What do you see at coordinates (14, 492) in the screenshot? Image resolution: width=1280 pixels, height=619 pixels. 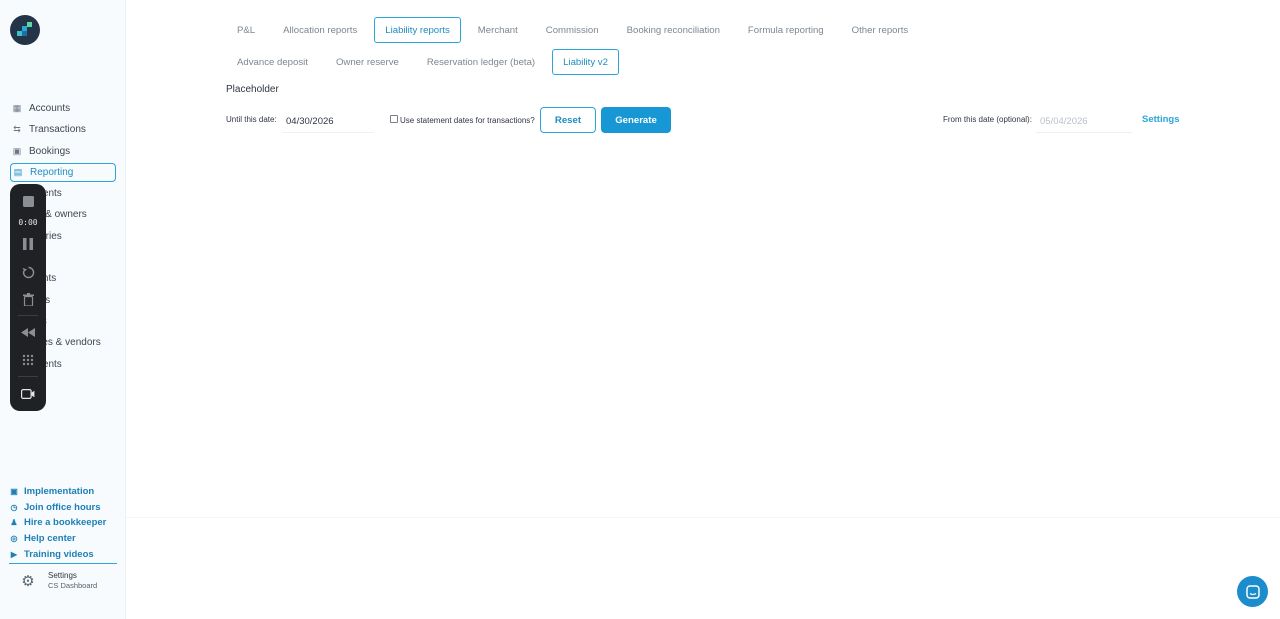 I see `book-icon: ▣` at bounding box center [14, 492].